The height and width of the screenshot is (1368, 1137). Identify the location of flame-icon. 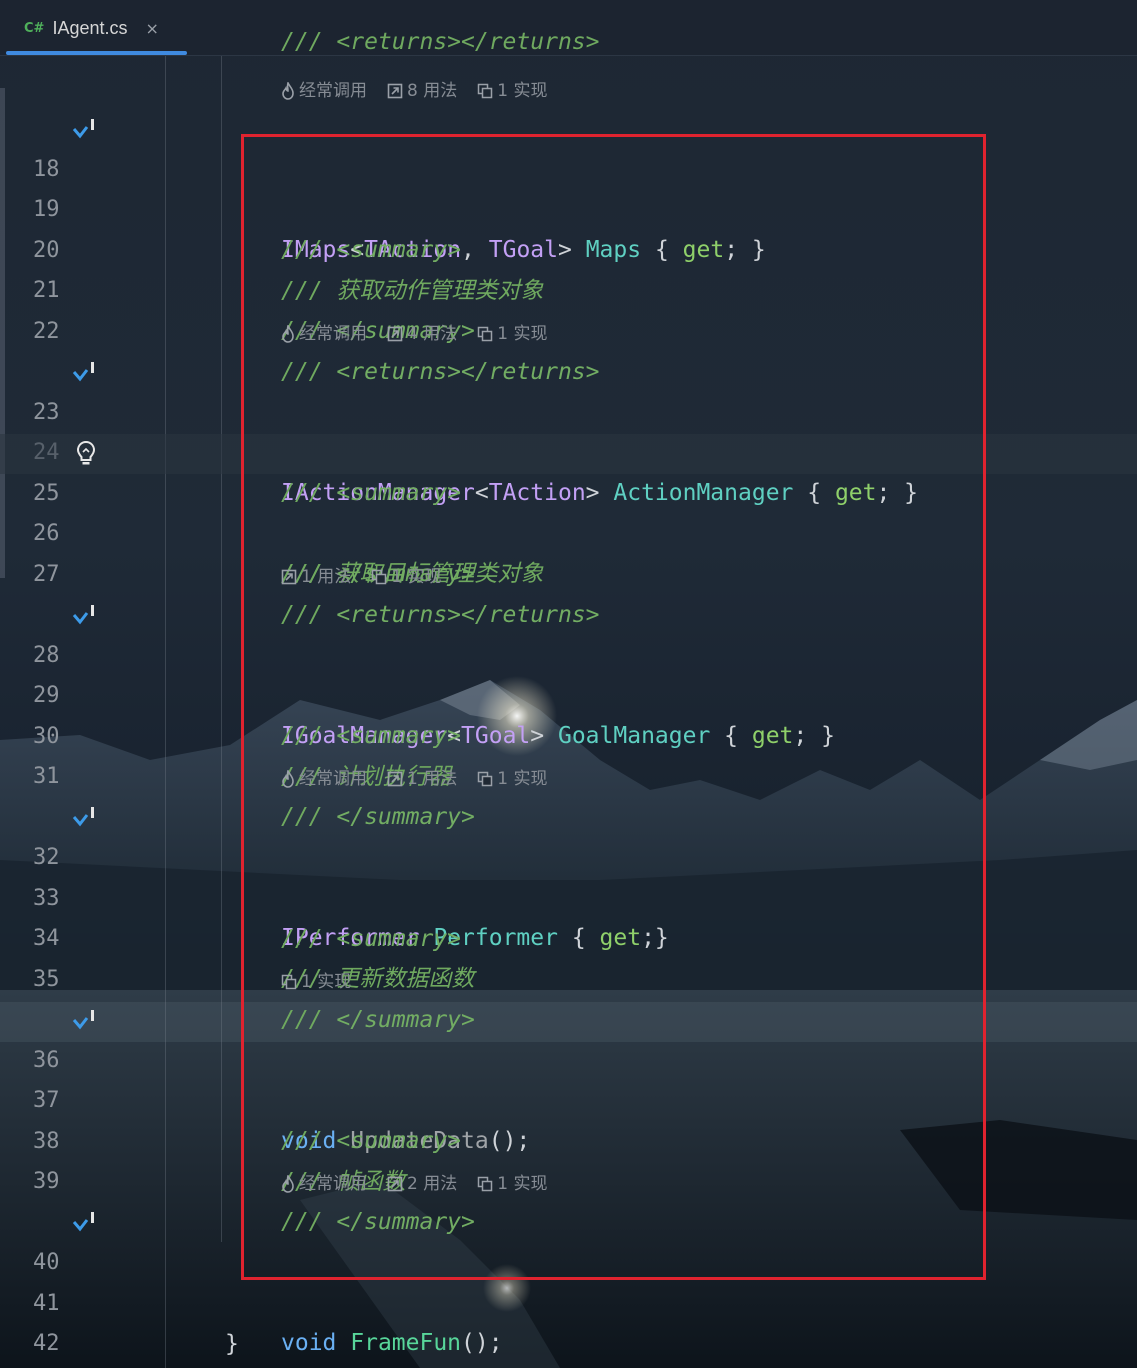
(288, 91).